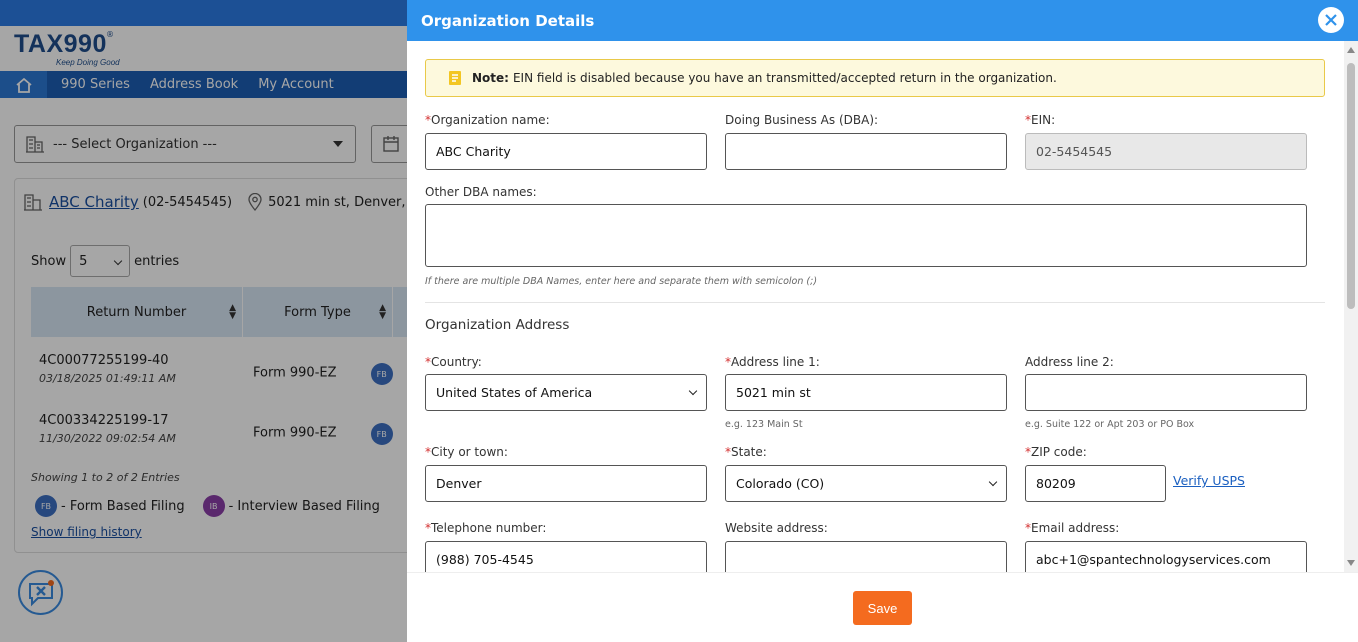  I want to click on close-button, so click(1331, 20).